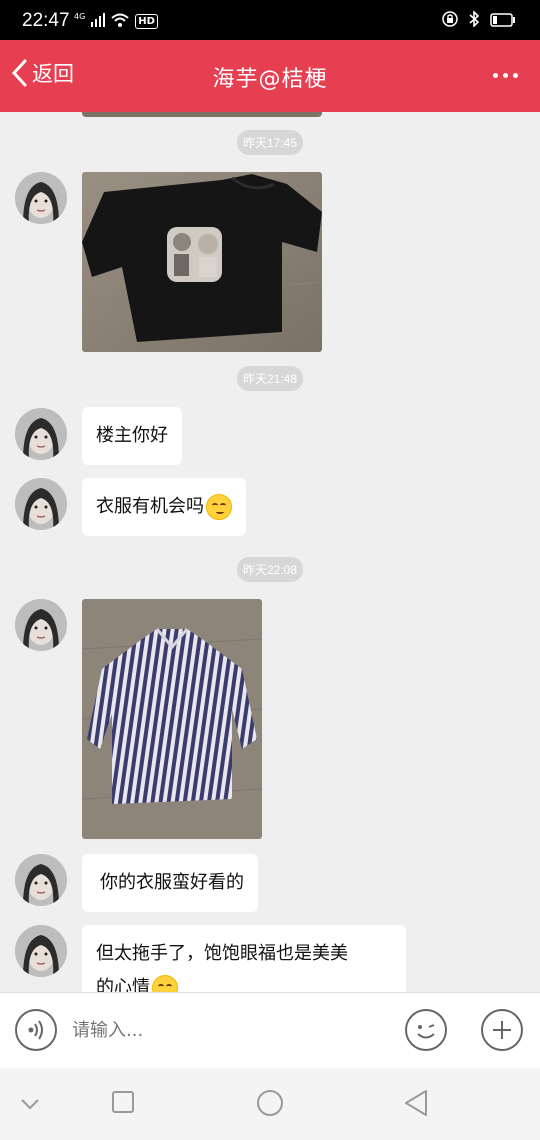 This screenshot has height=1140, width=540. Describe the element at coordinates (120, 21) in the screenshot. I see `wifi-icon` at that location.